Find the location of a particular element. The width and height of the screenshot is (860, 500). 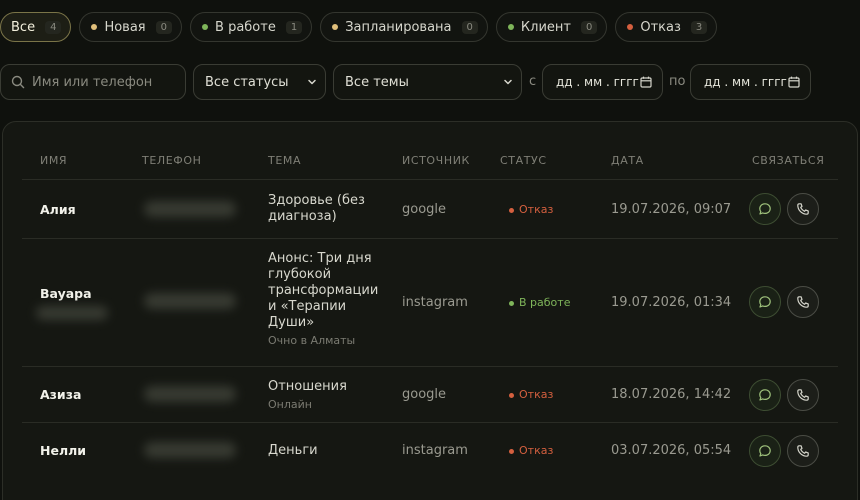

date-to-input: дд . мм . гггг is located at coordinates (750, 82).